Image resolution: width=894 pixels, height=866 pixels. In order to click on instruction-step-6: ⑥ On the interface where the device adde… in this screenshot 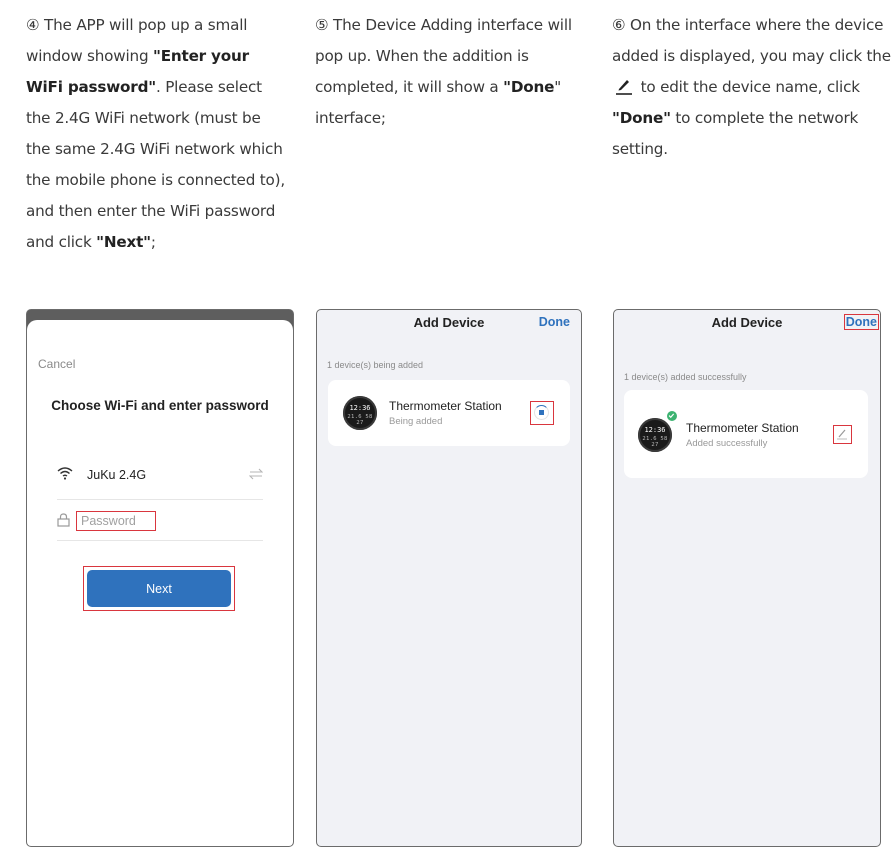, I will do `click(753, 87)`.